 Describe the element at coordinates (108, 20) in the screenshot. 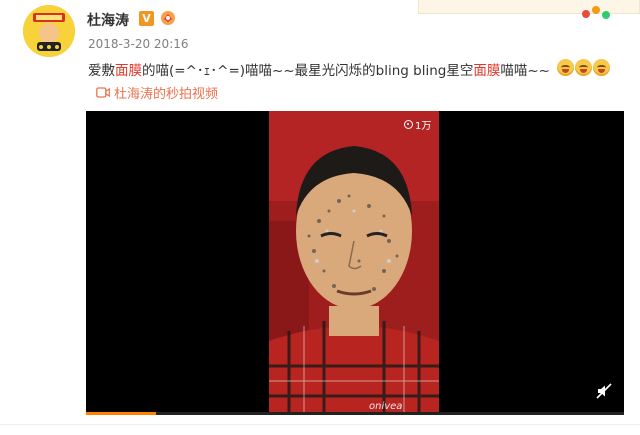

I see `username: 杜海涛` at that location.